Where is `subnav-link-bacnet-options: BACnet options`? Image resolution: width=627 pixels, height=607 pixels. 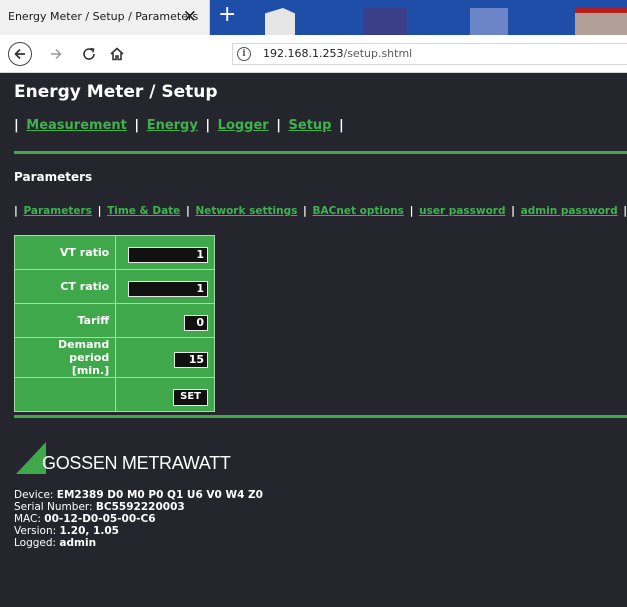 subnav-link-bacnet-options: BACnet options is located at coordinates (358, 211).